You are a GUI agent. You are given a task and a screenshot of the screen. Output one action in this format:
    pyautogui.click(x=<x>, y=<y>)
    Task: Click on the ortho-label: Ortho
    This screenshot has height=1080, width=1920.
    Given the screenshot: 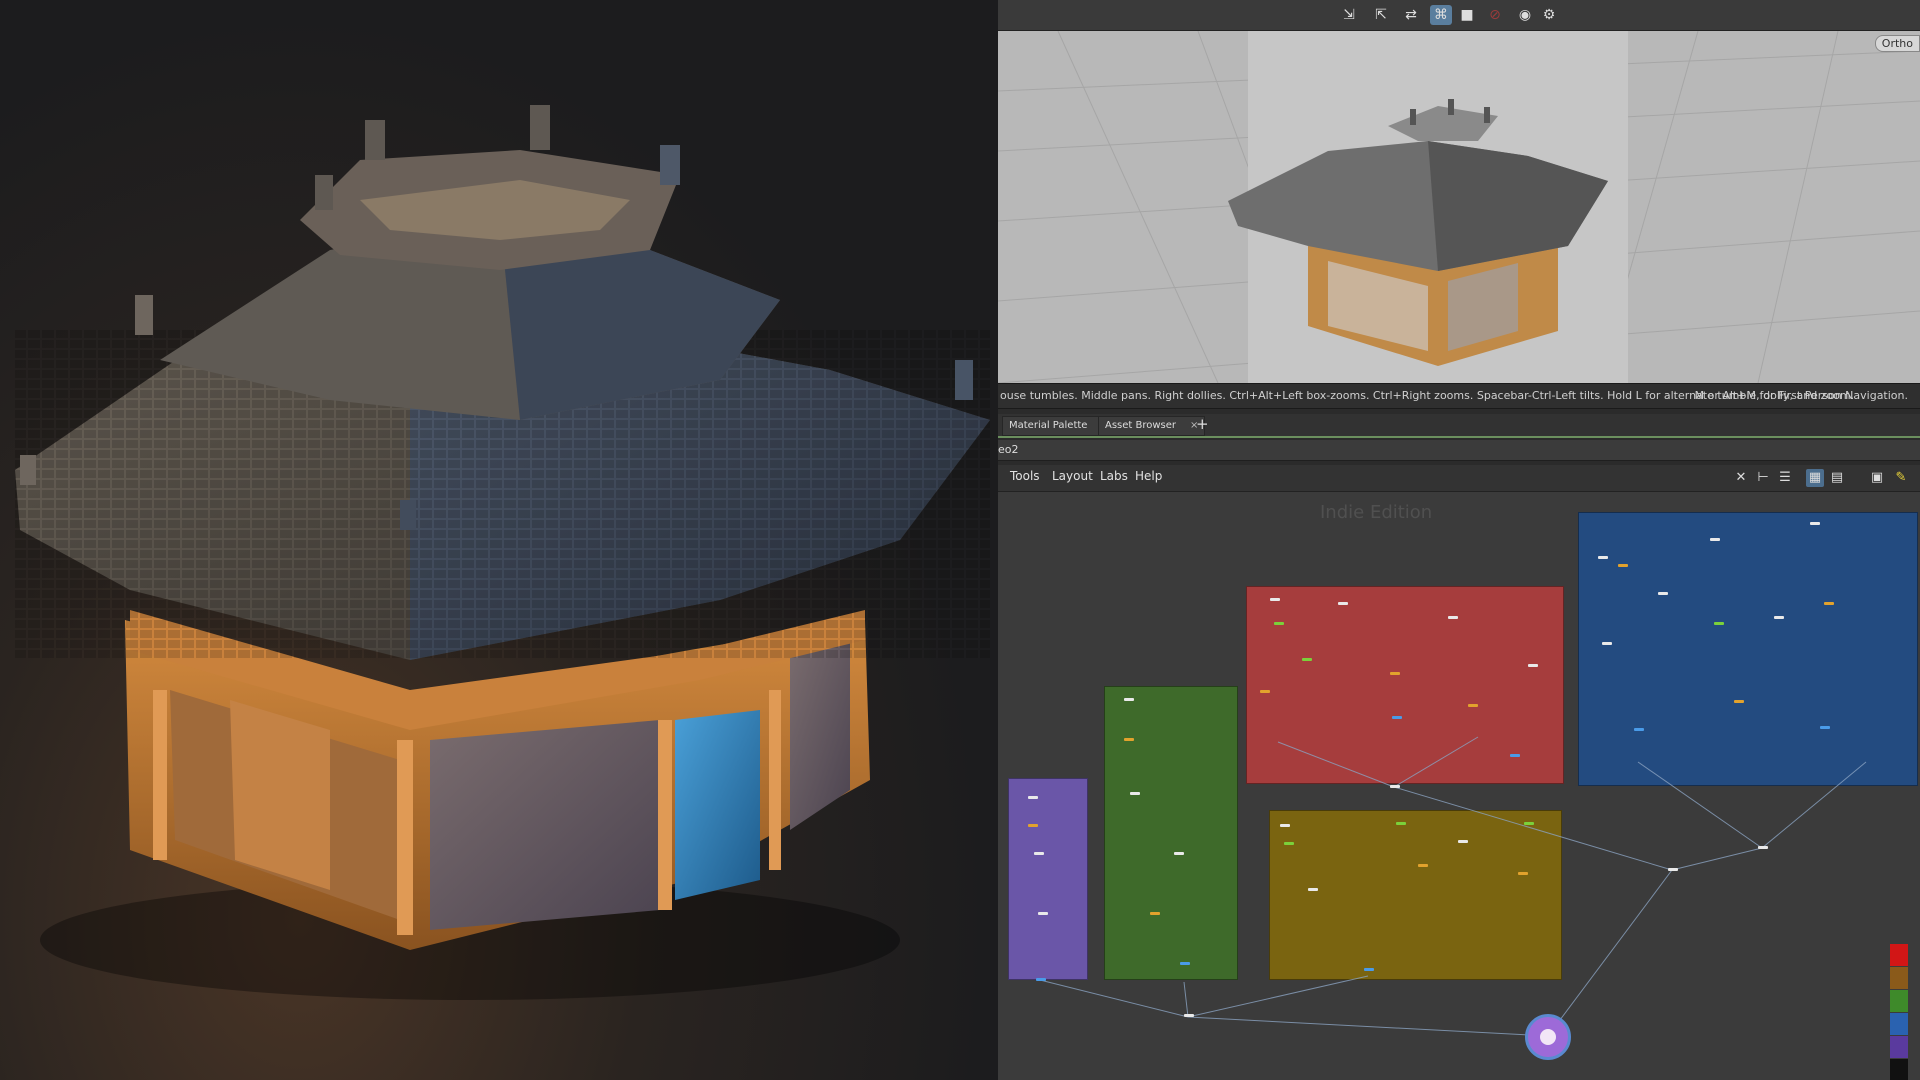 What is the action you would take?
    pyautogui.click(x=1897, y=43)
    